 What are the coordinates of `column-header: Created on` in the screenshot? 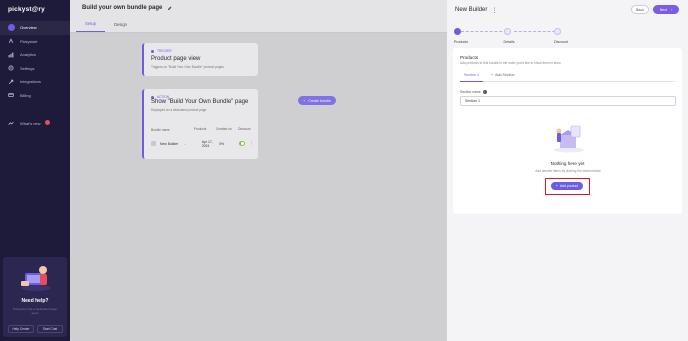 It's located at (223, 129).